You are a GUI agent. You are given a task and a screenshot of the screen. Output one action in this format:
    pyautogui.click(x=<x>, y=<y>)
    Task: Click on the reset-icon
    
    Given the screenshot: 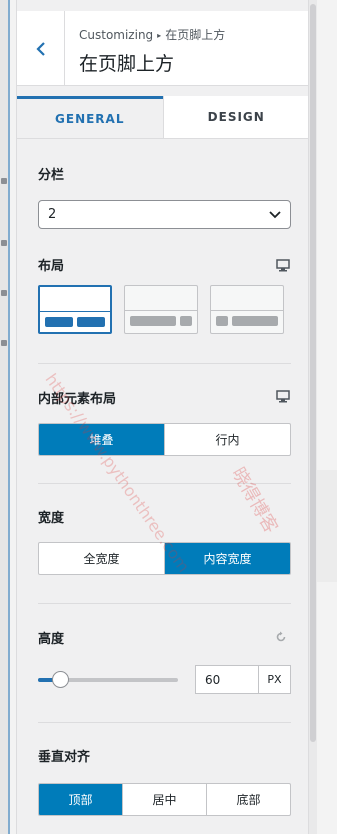 What is the action you would take?
    pyautogui.click(x=281, y=637)
    